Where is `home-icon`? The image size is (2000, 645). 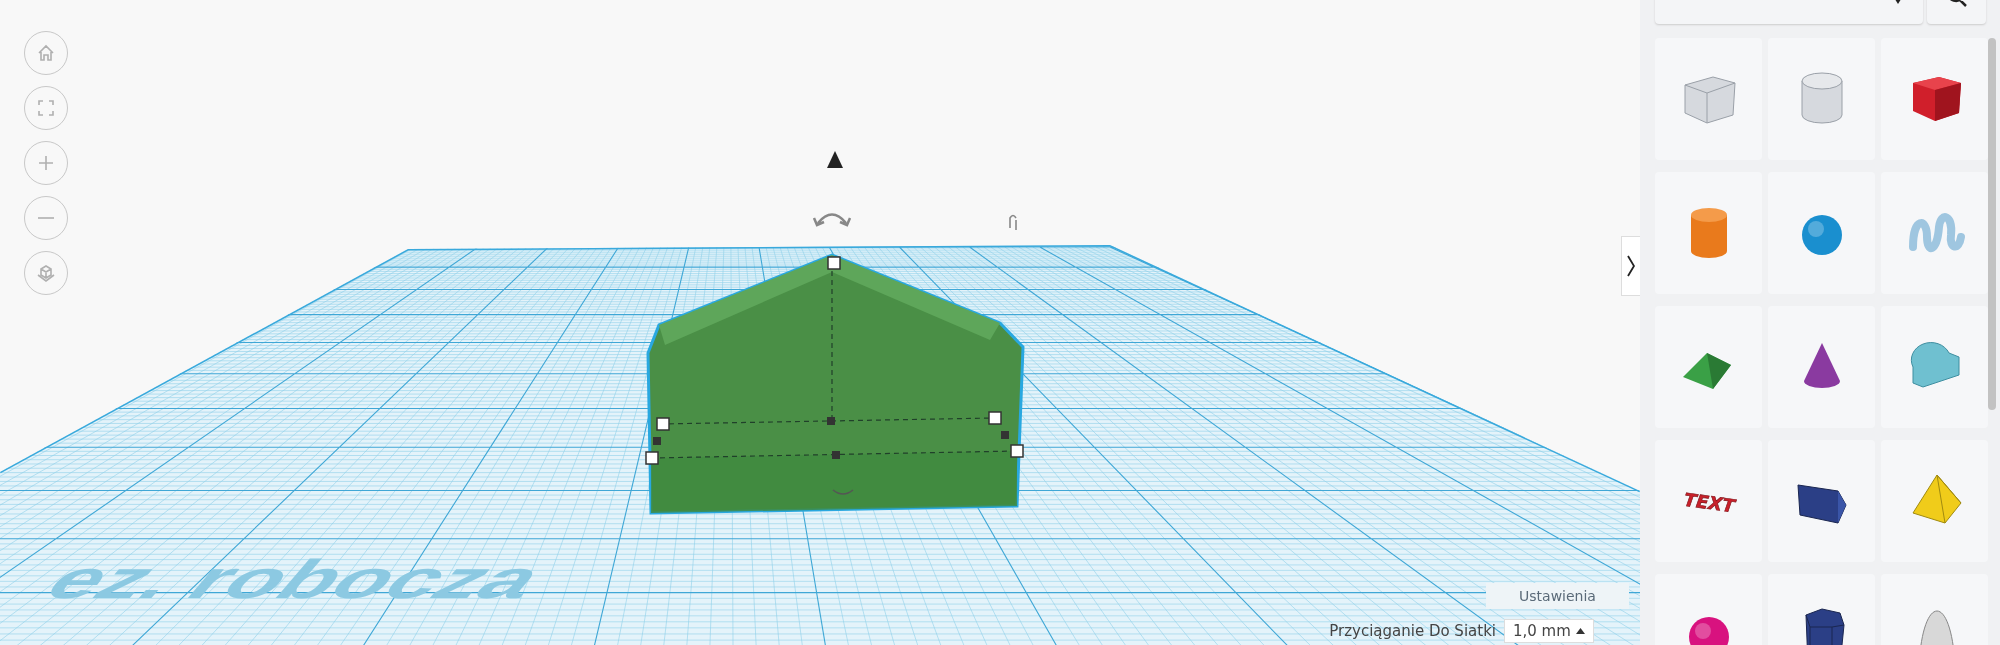 home-icon is located at coordinates (46, 53).